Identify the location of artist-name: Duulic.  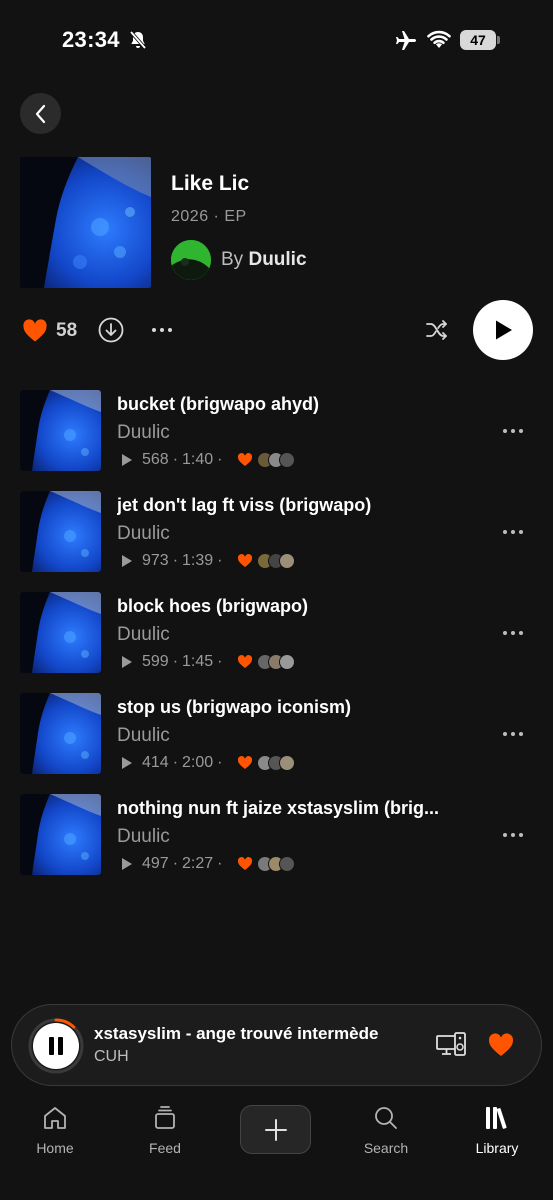
(277, 259).